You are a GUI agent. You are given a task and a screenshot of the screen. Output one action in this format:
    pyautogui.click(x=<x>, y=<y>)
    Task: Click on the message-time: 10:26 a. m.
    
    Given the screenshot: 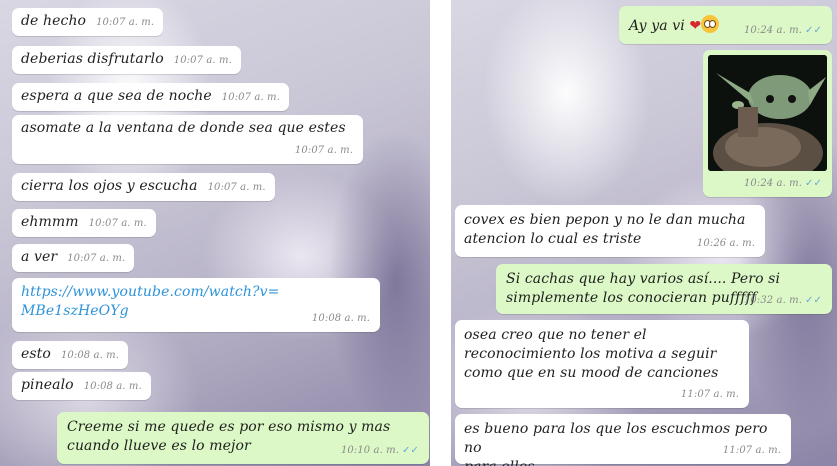 What is the action you would take?
    pyautogui.click(x=725, y=243)
    